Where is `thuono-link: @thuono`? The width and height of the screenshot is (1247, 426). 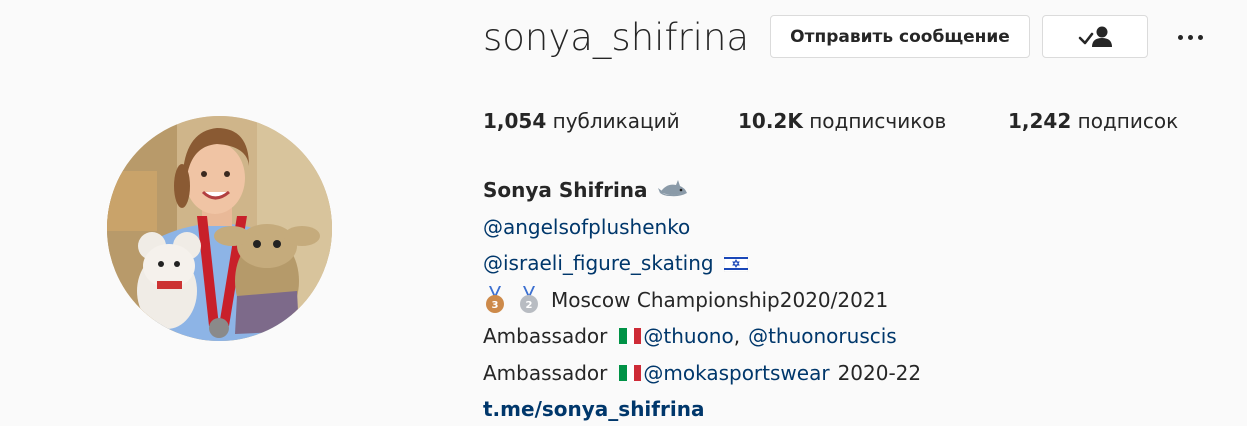 thuono-link: @thuono is located at coordinates (688, 336).